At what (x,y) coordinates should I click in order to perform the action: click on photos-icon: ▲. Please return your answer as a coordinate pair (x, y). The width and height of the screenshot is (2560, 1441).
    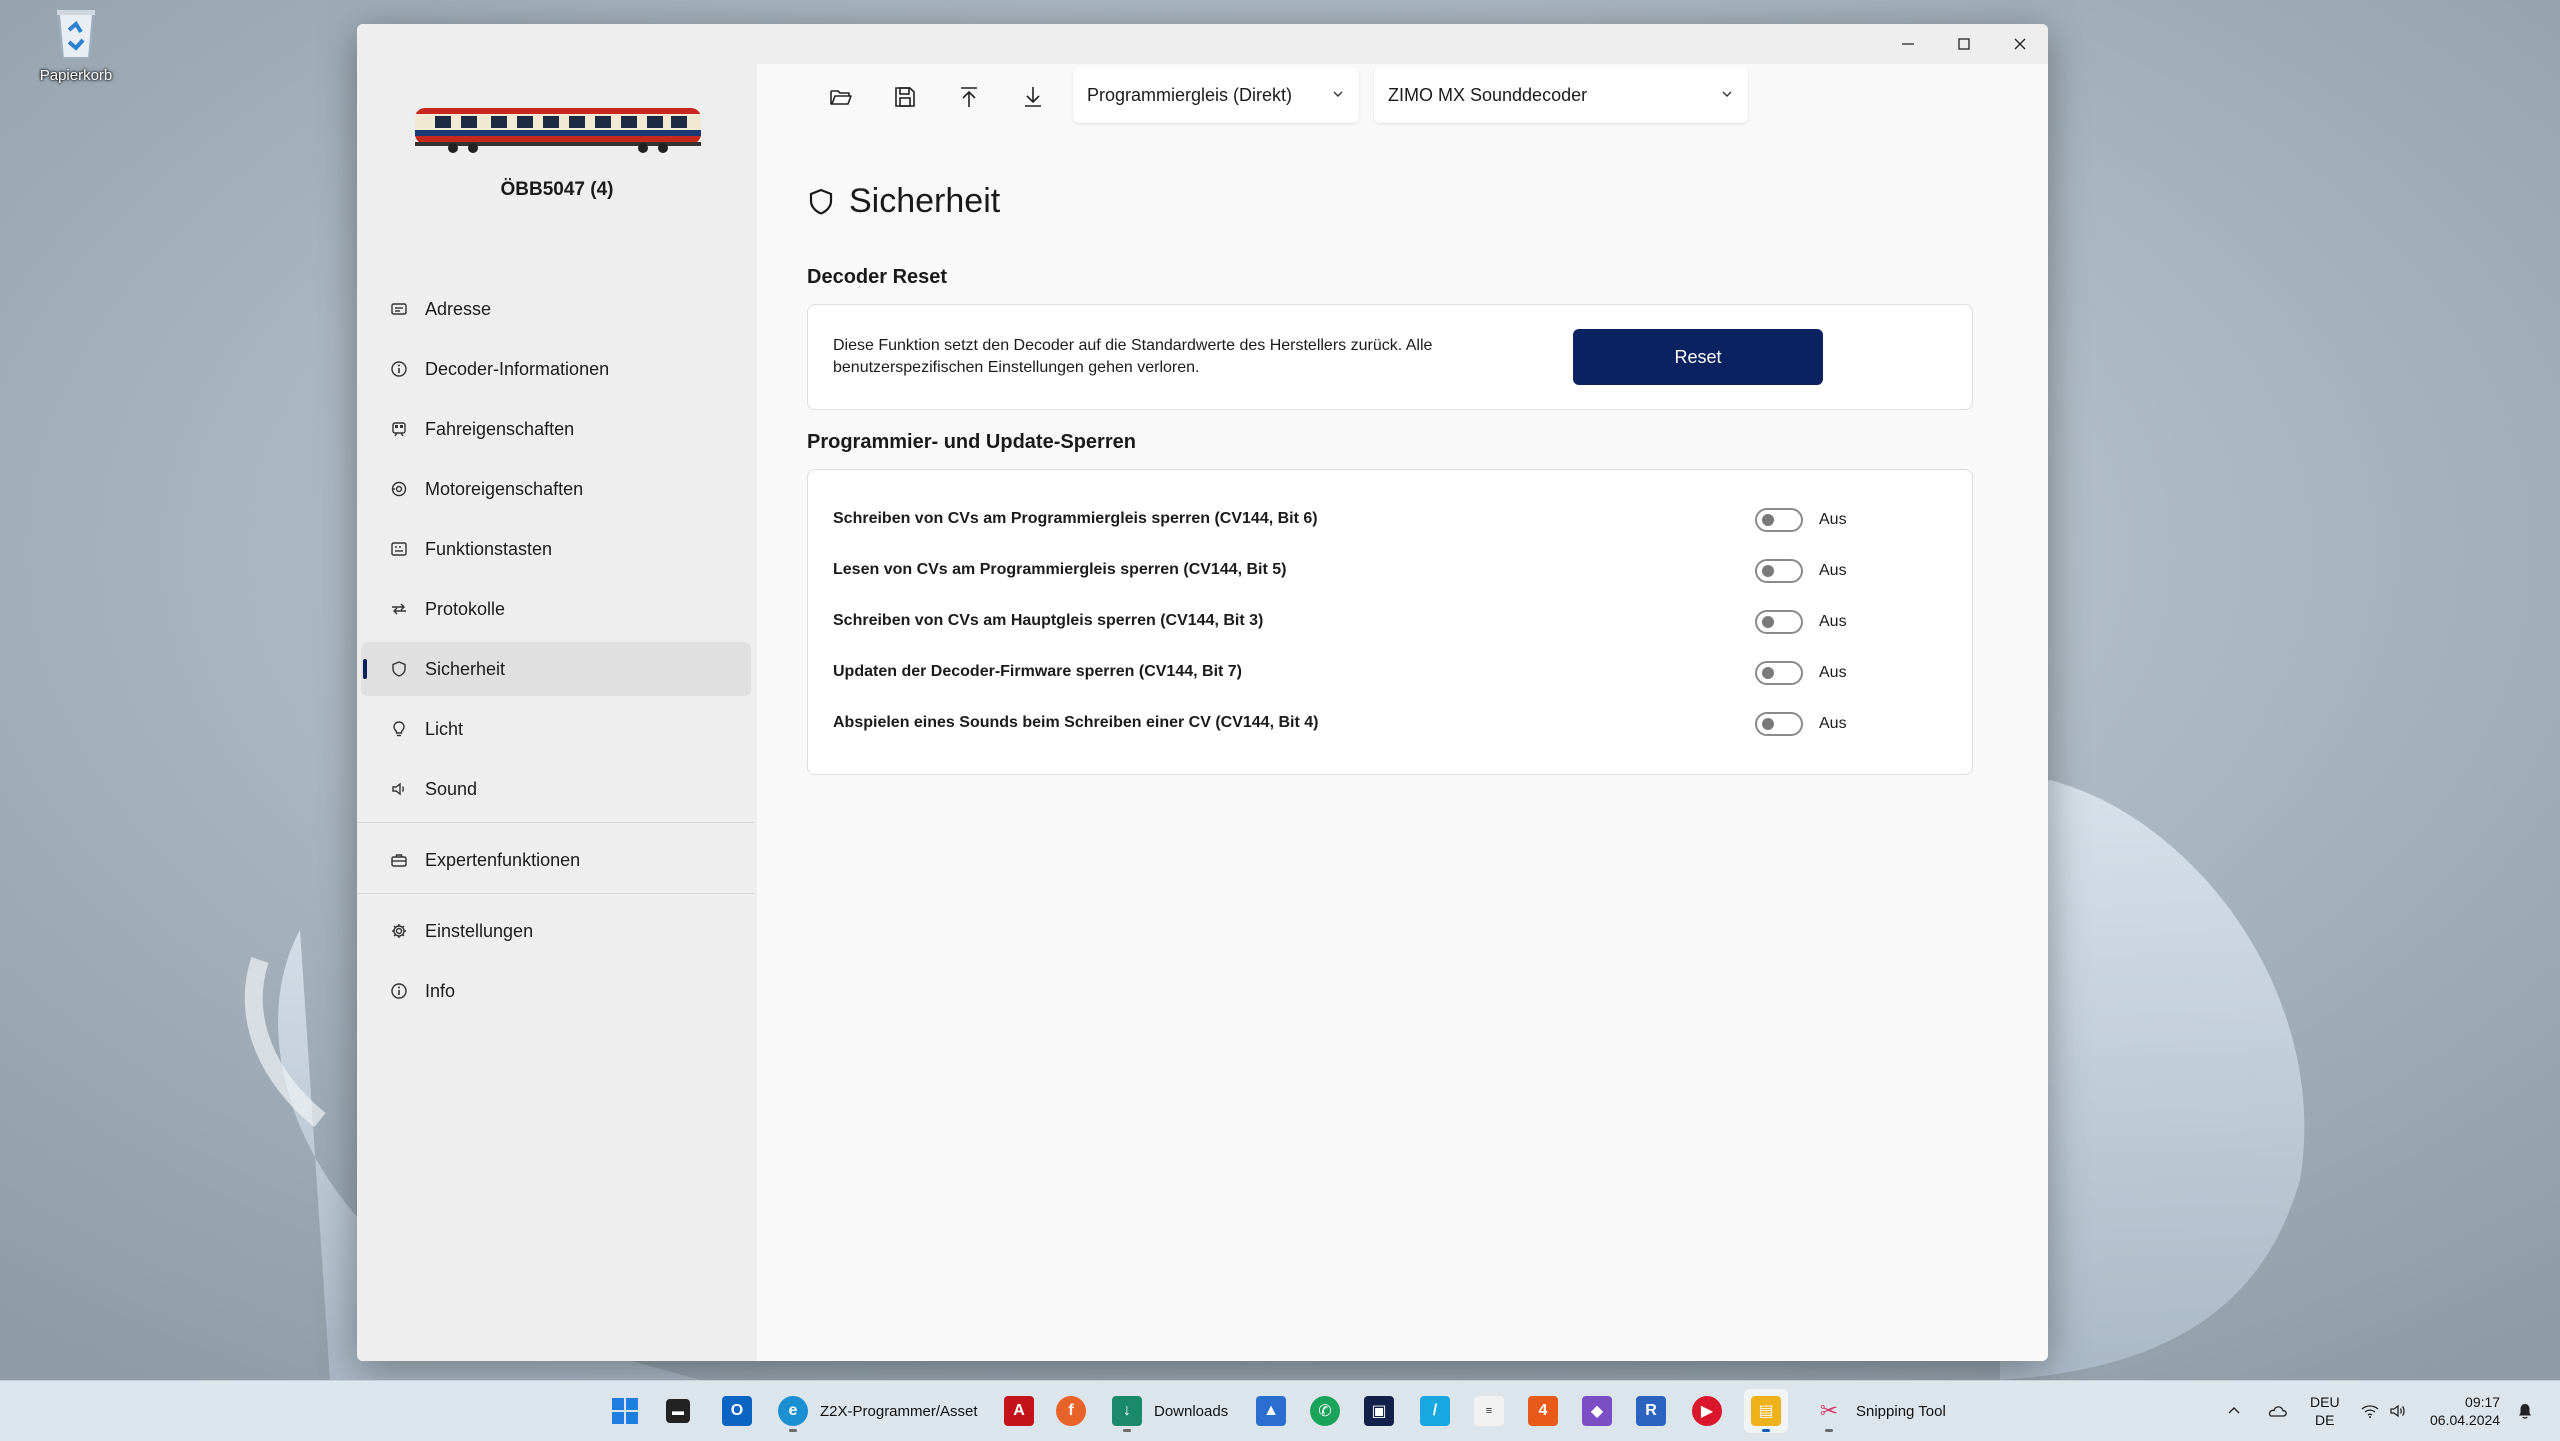
    Looking at the image, I should click on (1271, 1411).